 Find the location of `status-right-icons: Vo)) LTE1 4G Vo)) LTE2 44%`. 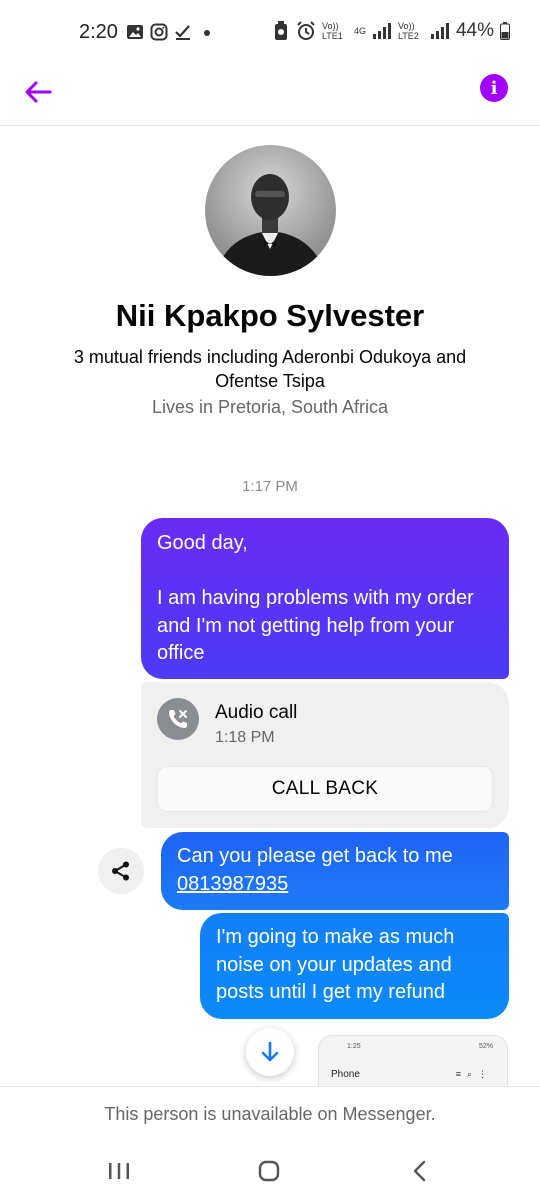

status-right-icons: Vo)) LTE1 4G Vo)) LTE2 44% is located at coordinates (391, 31).